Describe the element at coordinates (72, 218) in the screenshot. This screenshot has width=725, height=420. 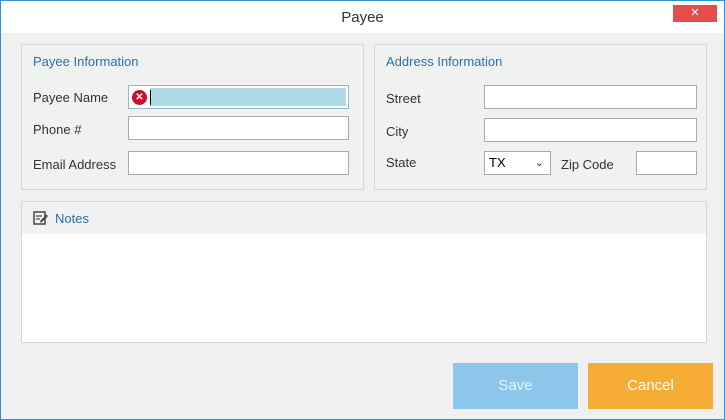
I see `notes-title: Notes` at that location.